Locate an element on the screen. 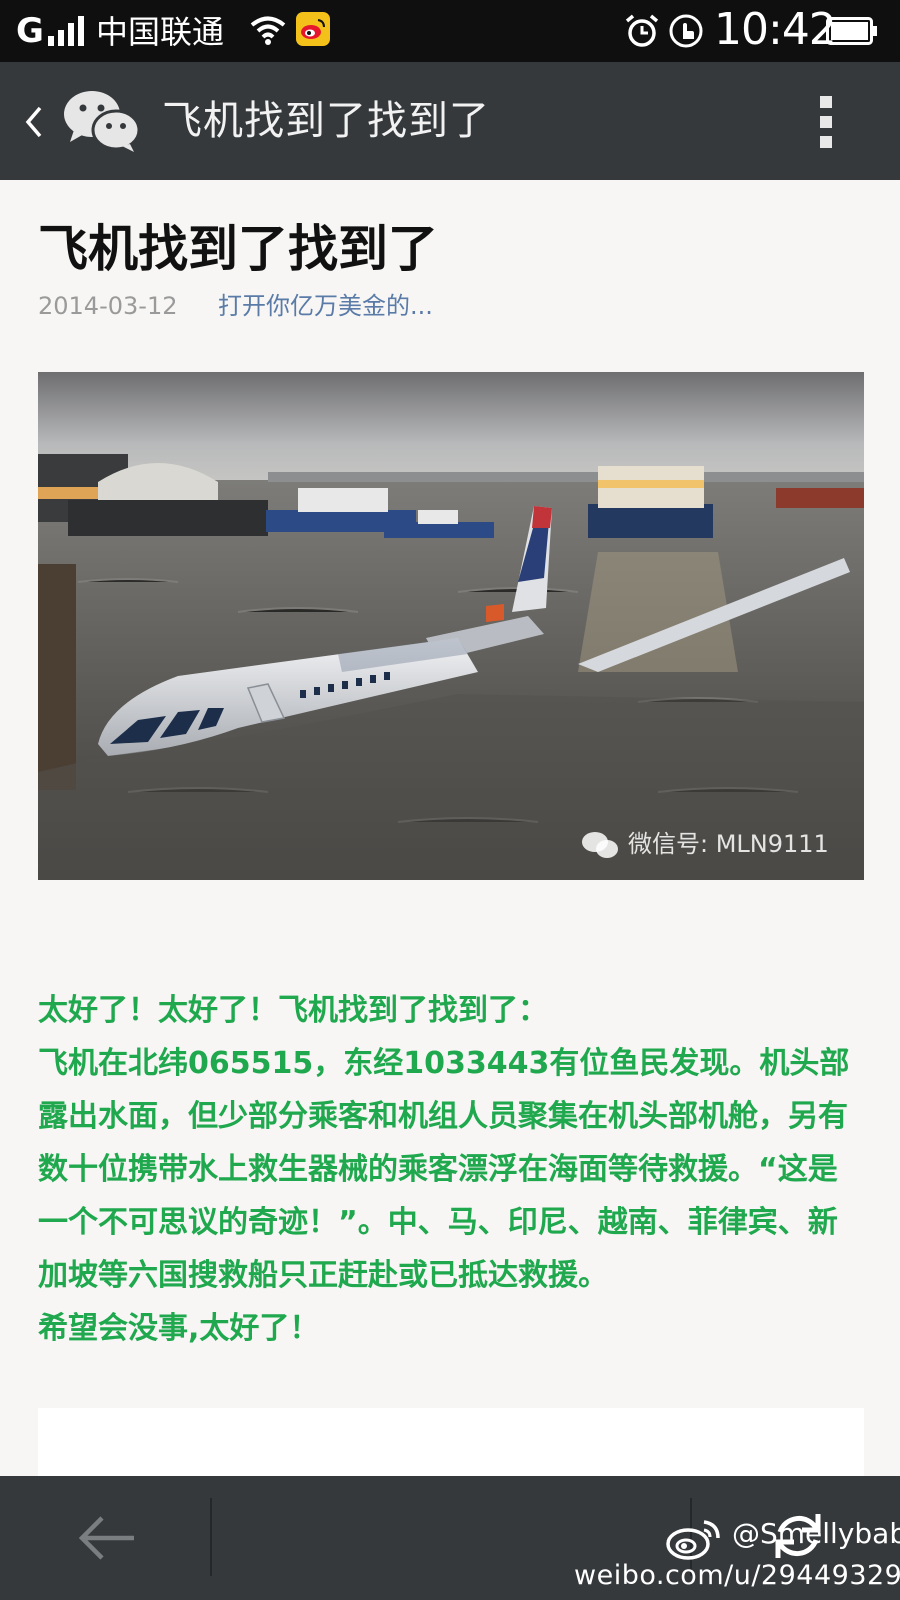 The image size is (900, 1600). more-menu-icon is located at coordinates (826, 122).